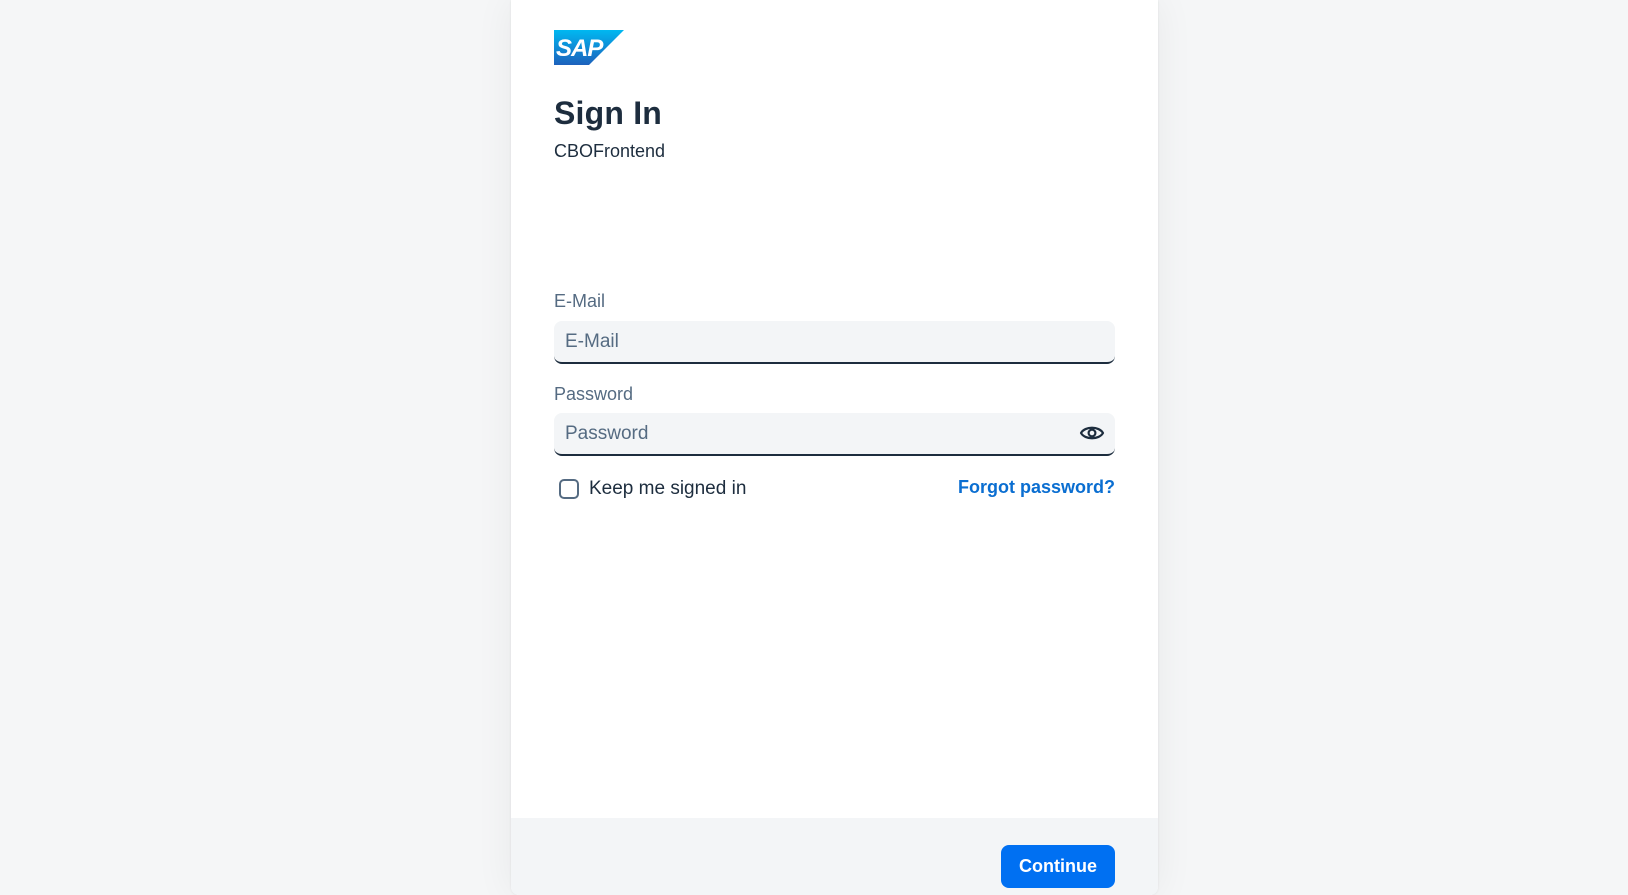 This screenshot has width=1628, height=895. I want to click on continue-button: Continue, so click(1058, 866).